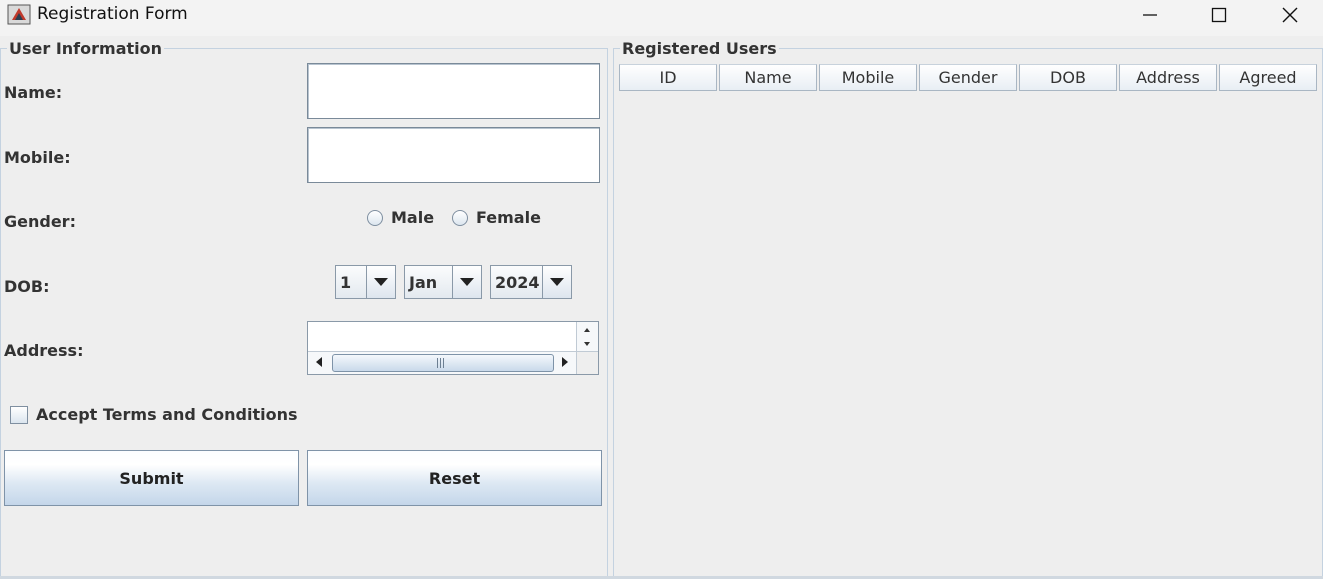 The image size is (1323, 579). I want to click on name-input, so click(453, 91).